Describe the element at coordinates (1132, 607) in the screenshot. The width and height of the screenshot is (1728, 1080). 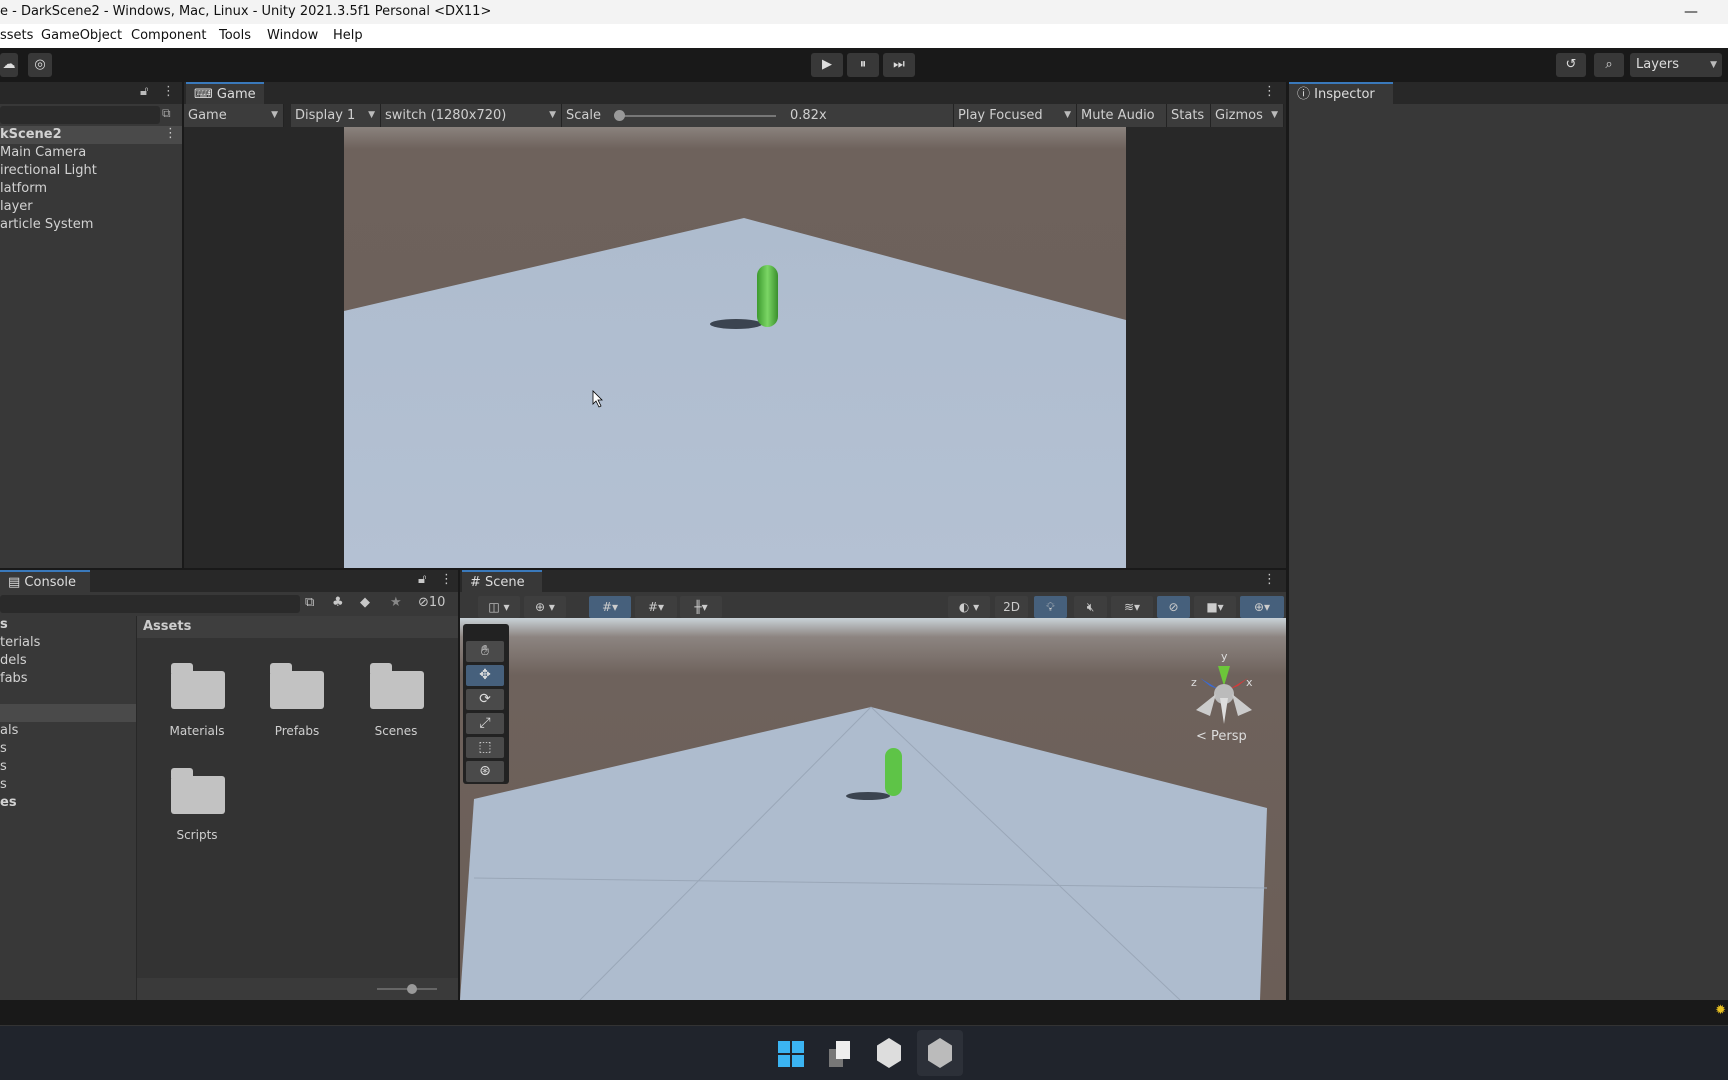
I see `effects-dropdown: ≋▾` at that location.